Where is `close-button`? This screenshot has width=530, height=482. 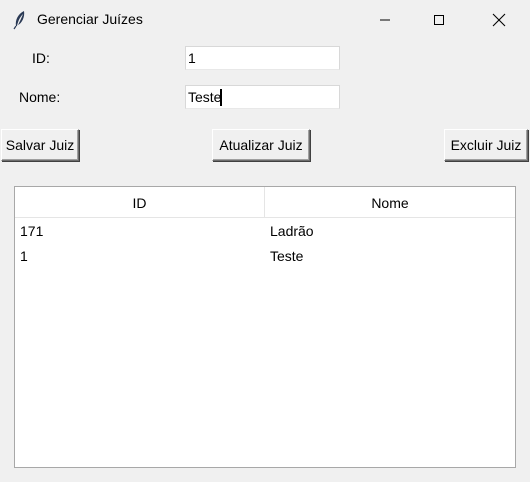 close-button is located at coordinates (499, 20).